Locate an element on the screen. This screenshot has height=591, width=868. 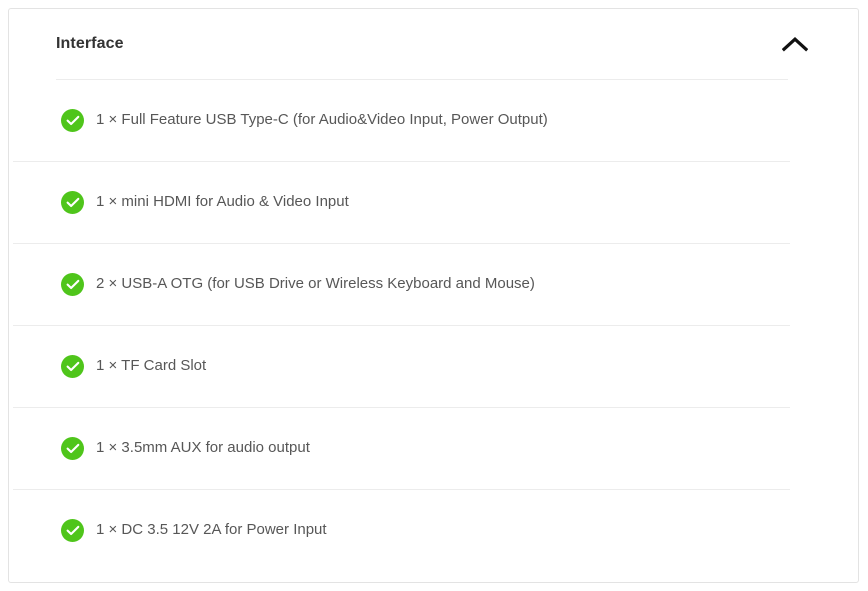
list-item-label: 1 × mini HDMI for Audio & Video Input is located at coordinates (222, 202).